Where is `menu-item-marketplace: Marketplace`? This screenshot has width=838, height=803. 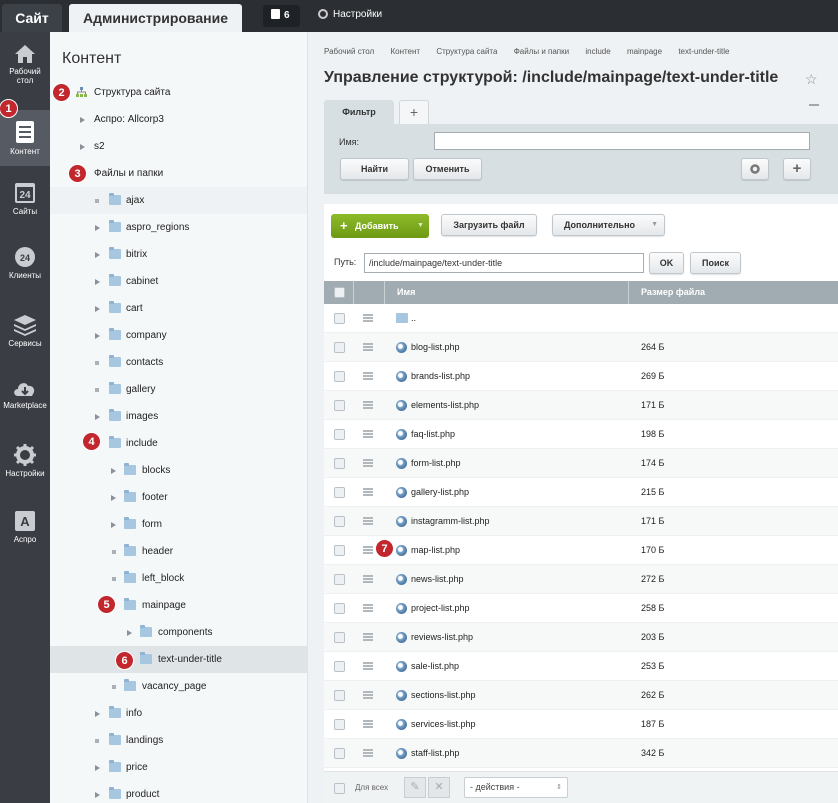 menu-item-marketplace: Marketplace is located at coordinates (25, 398).